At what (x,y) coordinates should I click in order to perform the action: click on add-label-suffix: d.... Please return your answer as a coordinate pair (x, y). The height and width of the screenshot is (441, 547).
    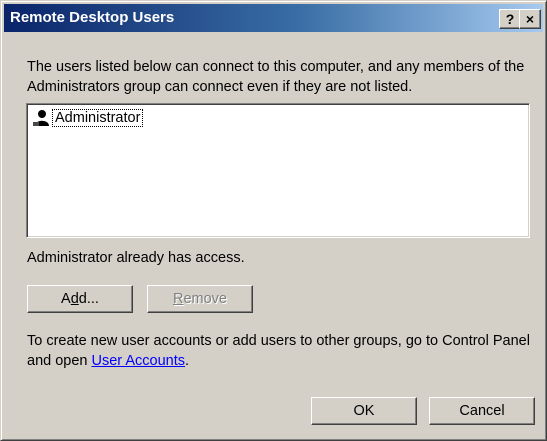
    Looking at the image, I should click on (88, 299).